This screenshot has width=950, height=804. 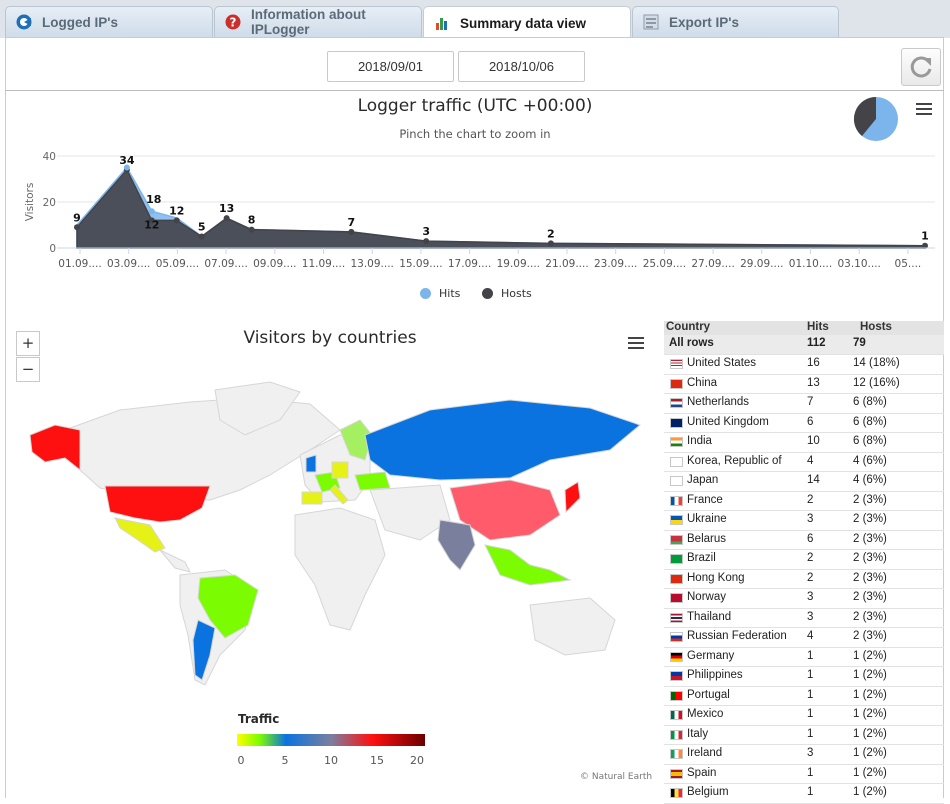 I want to click on legend-hits-label: Hits, so click(x=450, y=293).